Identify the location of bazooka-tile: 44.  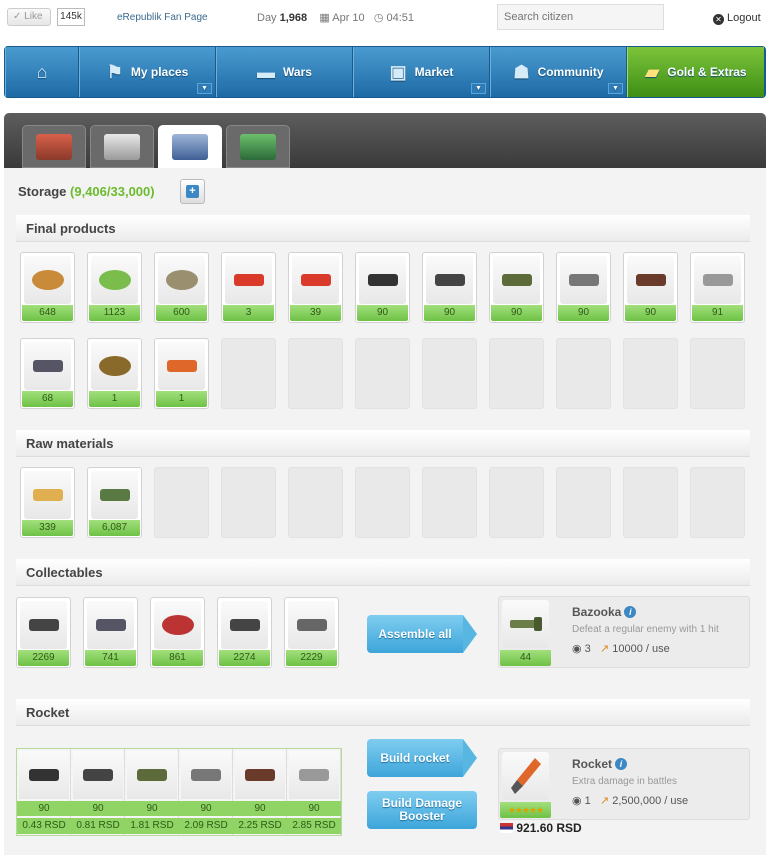
(526, 632).